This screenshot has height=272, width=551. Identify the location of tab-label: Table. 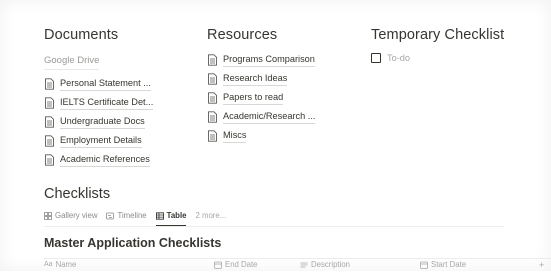
(176, 215).